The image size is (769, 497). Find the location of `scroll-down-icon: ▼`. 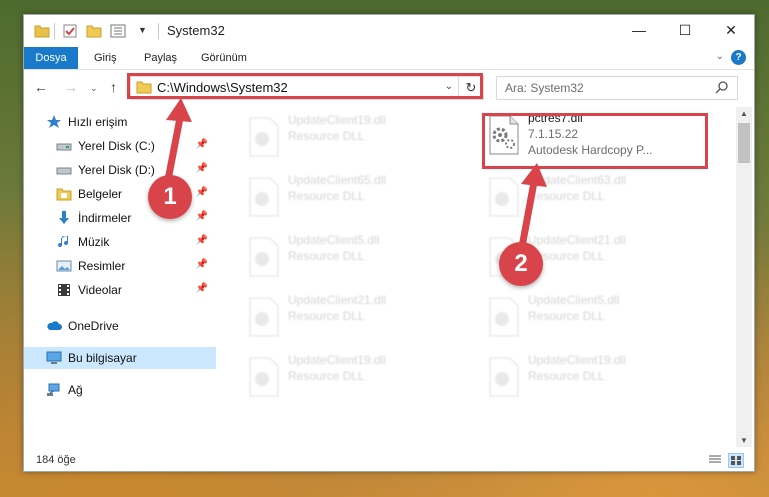

scroll-down-icon: ▼ is located at coordinates (744, 440).